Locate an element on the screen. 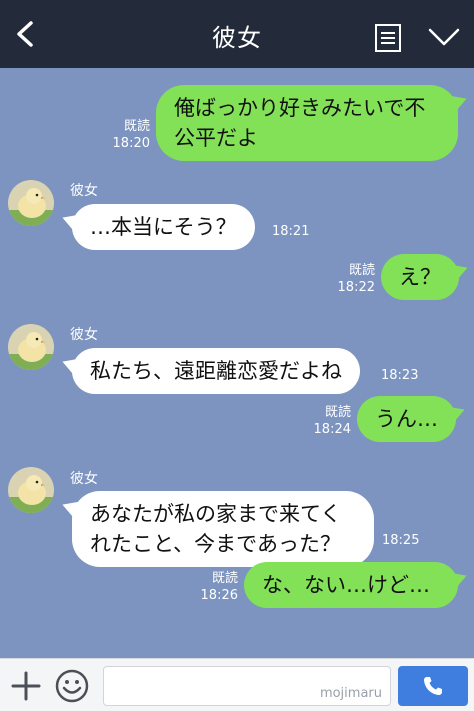 This screenshot has width=474, height=711. plus-icon is located at coordinates (26, 686).